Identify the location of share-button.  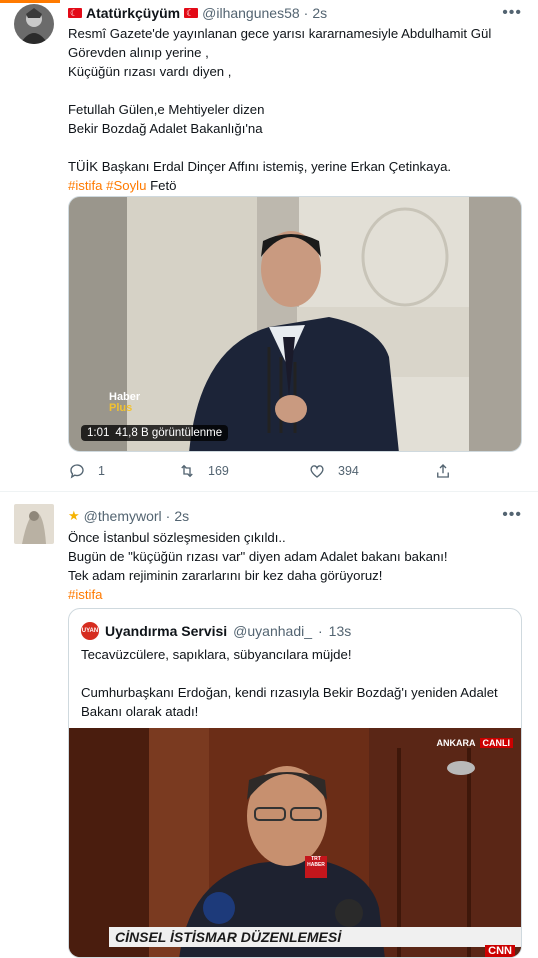
(443, 471).